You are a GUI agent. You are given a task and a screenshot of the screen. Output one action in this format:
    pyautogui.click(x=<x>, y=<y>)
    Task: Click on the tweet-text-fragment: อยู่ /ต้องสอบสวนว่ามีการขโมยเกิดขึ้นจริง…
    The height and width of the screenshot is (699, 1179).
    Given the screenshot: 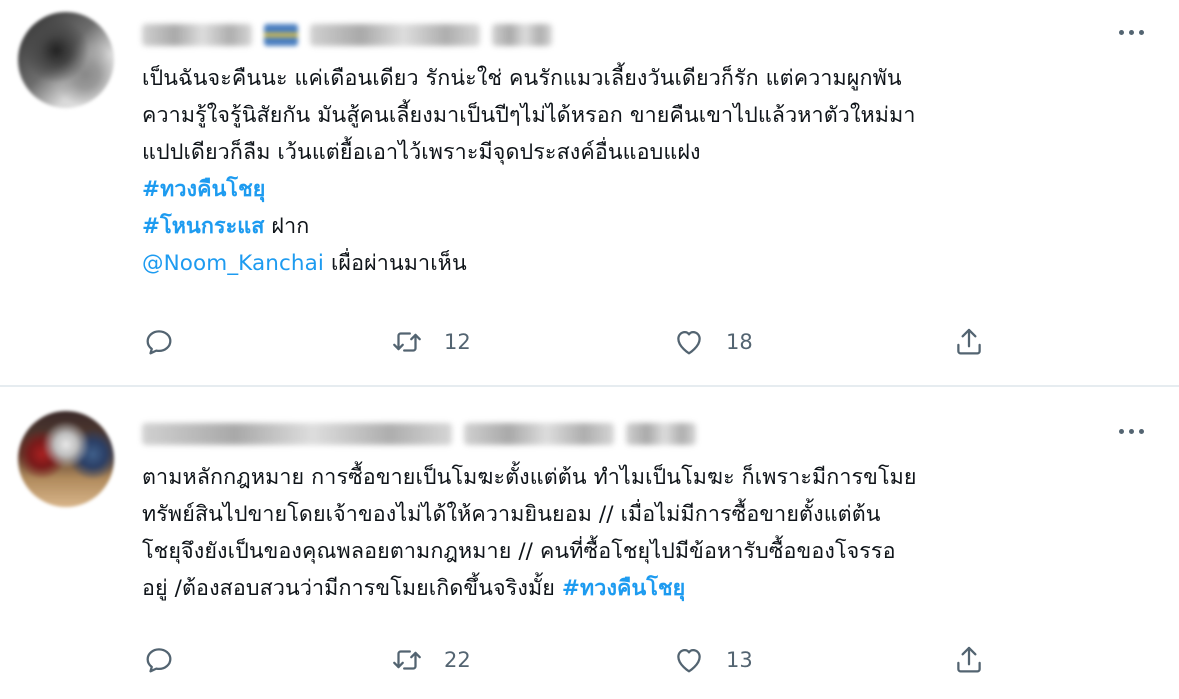 What is the action you would take?
    pyautogui.click(x=352, y=588)
    